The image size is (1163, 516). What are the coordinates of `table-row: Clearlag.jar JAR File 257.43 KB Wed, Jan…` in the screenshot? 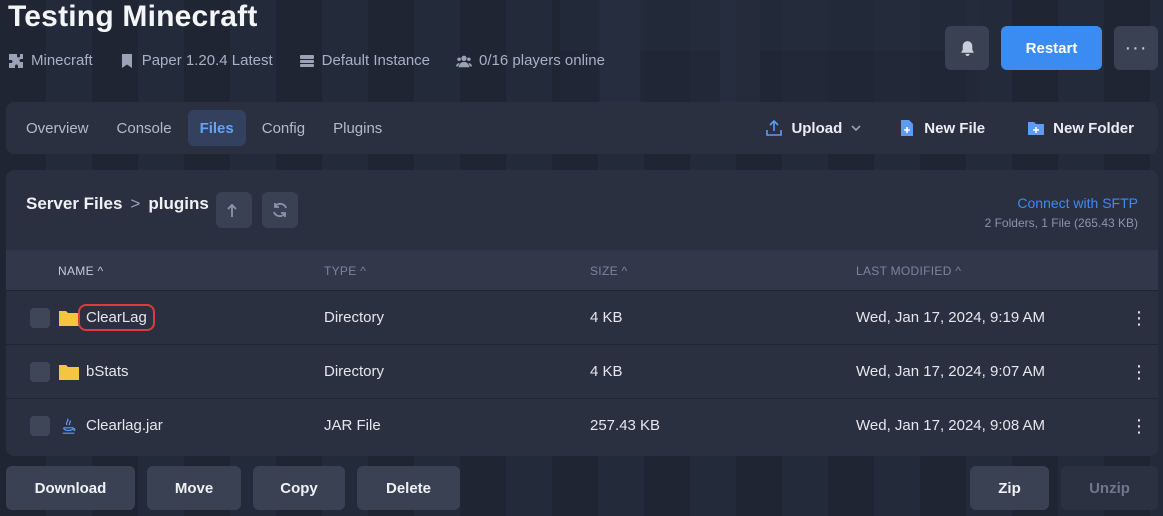 It's located at (582, 425).